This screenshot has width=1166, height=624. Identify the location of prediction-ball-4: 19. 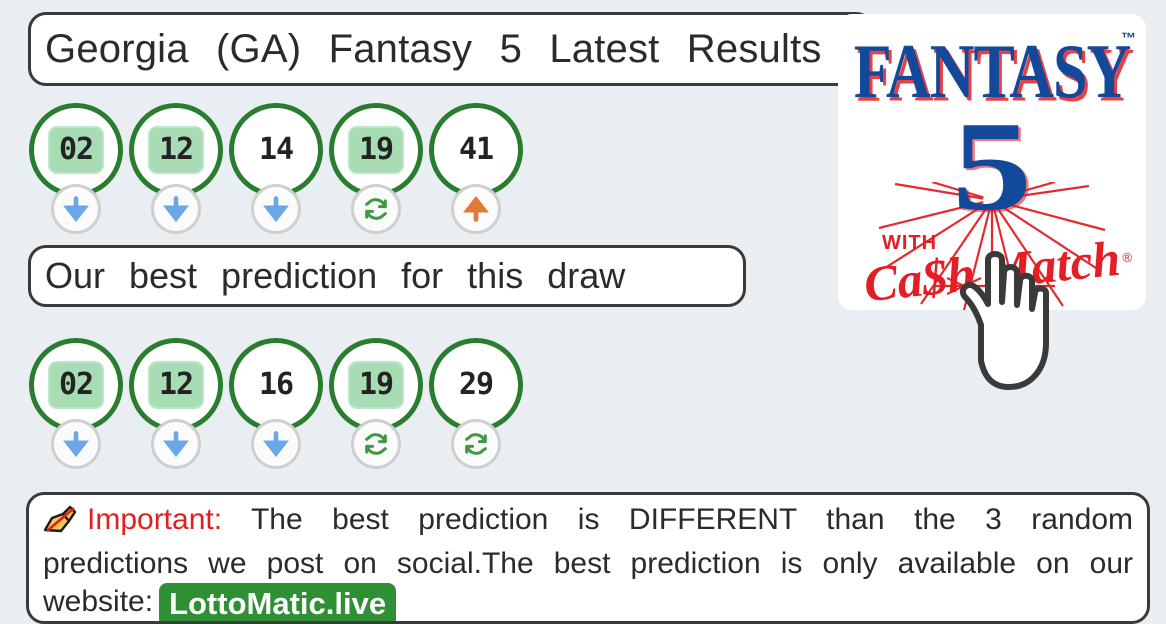
(376, 403).